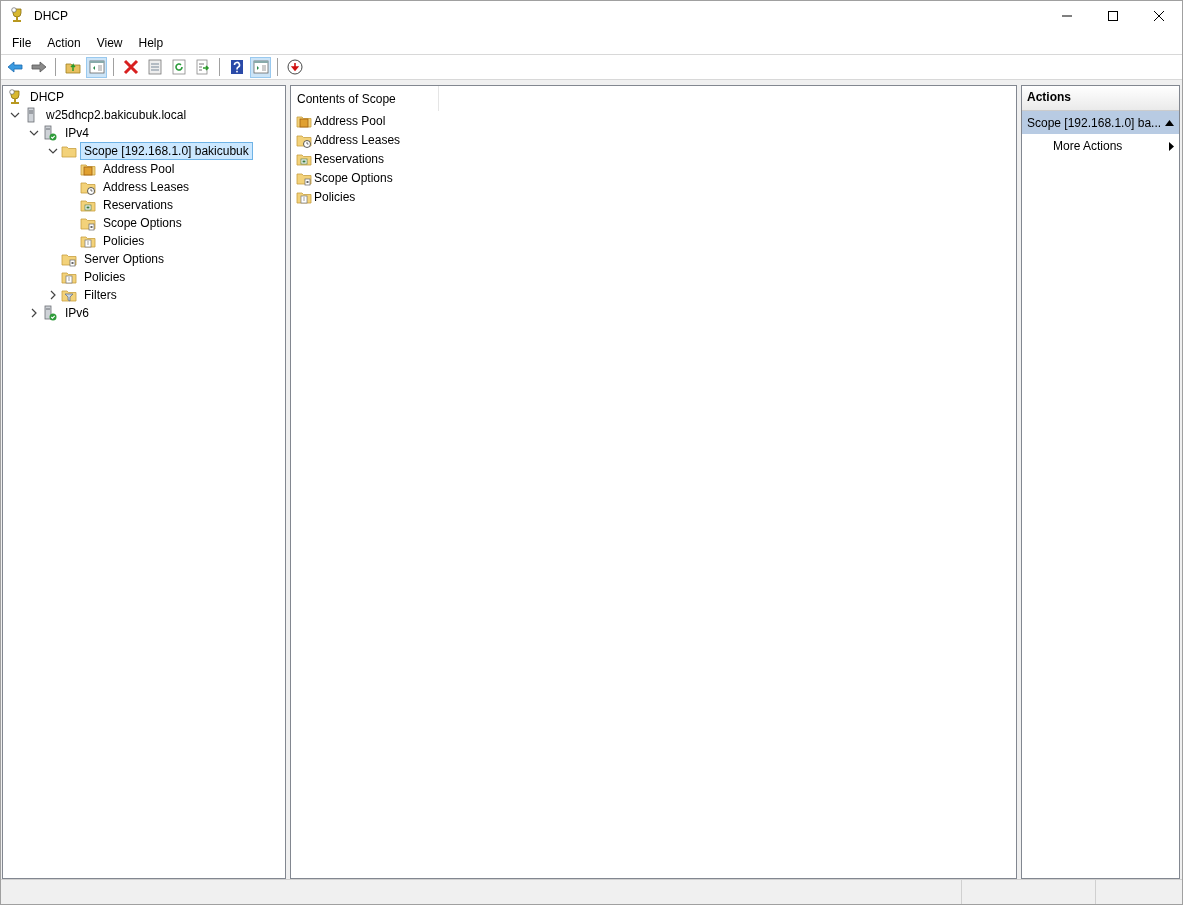 This screenshot has width=1183, height=905. What do you see at coordinates (1159, 16) in the screenshot?
I see `close-icon` at bounding box center [1159, 16].